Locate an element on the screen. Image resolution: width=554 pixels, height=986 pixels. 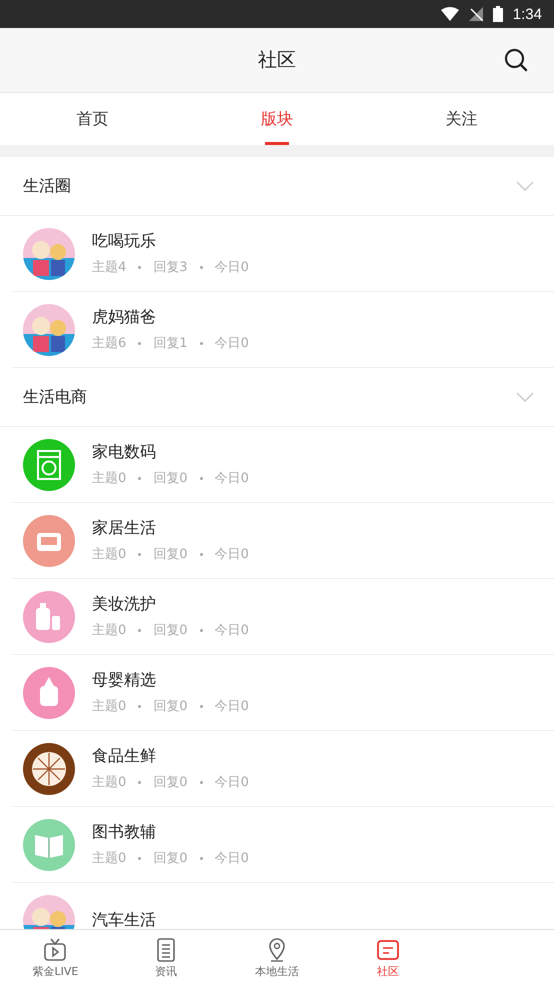
status-time: 1:34 is located at coordinates (527, 14).